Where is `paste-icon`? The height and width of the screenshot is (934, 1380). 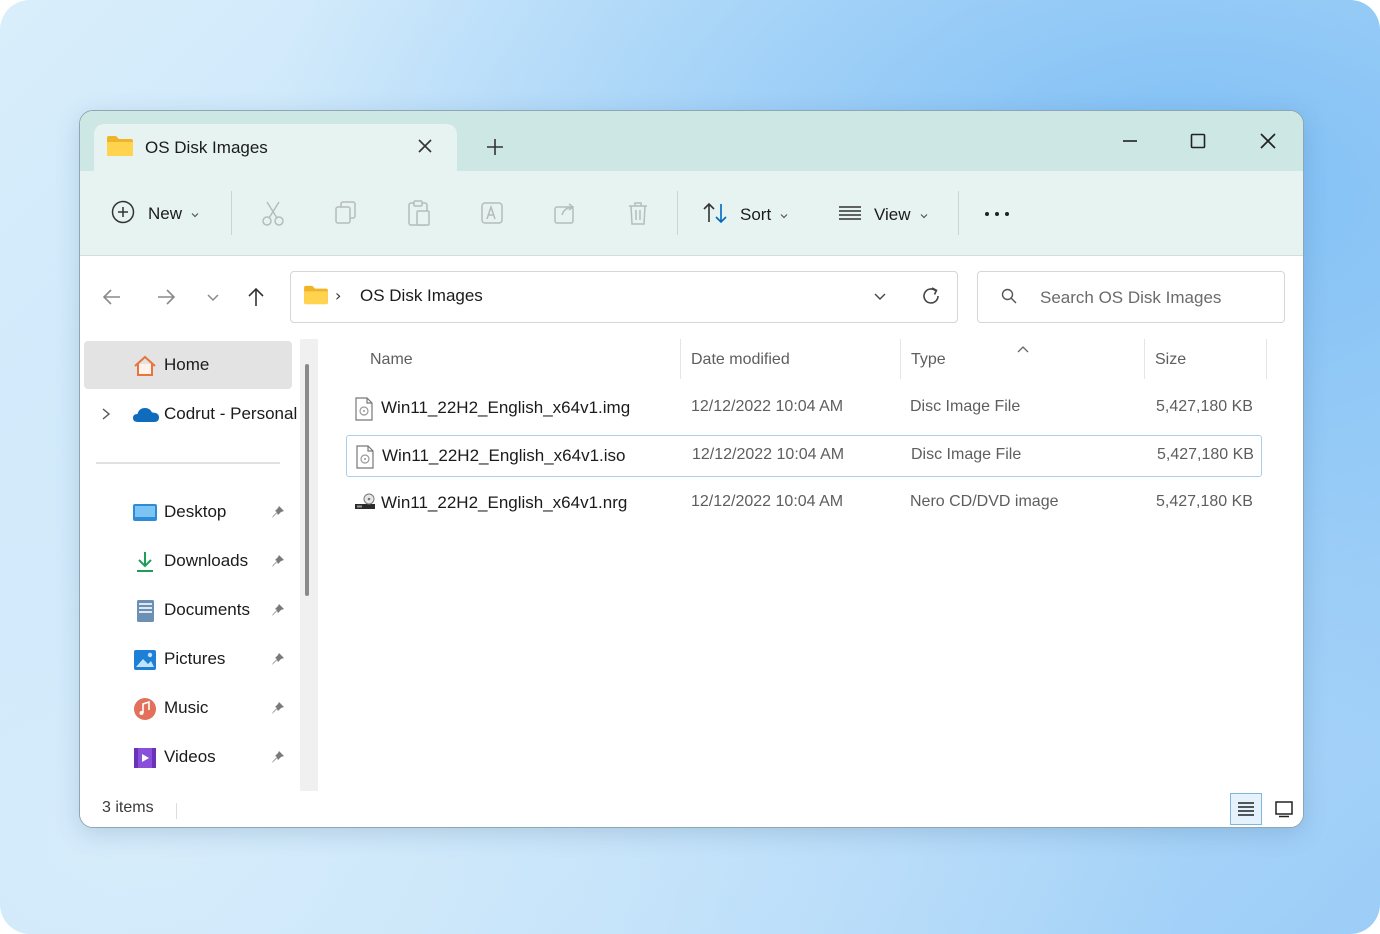 paste-icon is located at coordinates (419, 213).